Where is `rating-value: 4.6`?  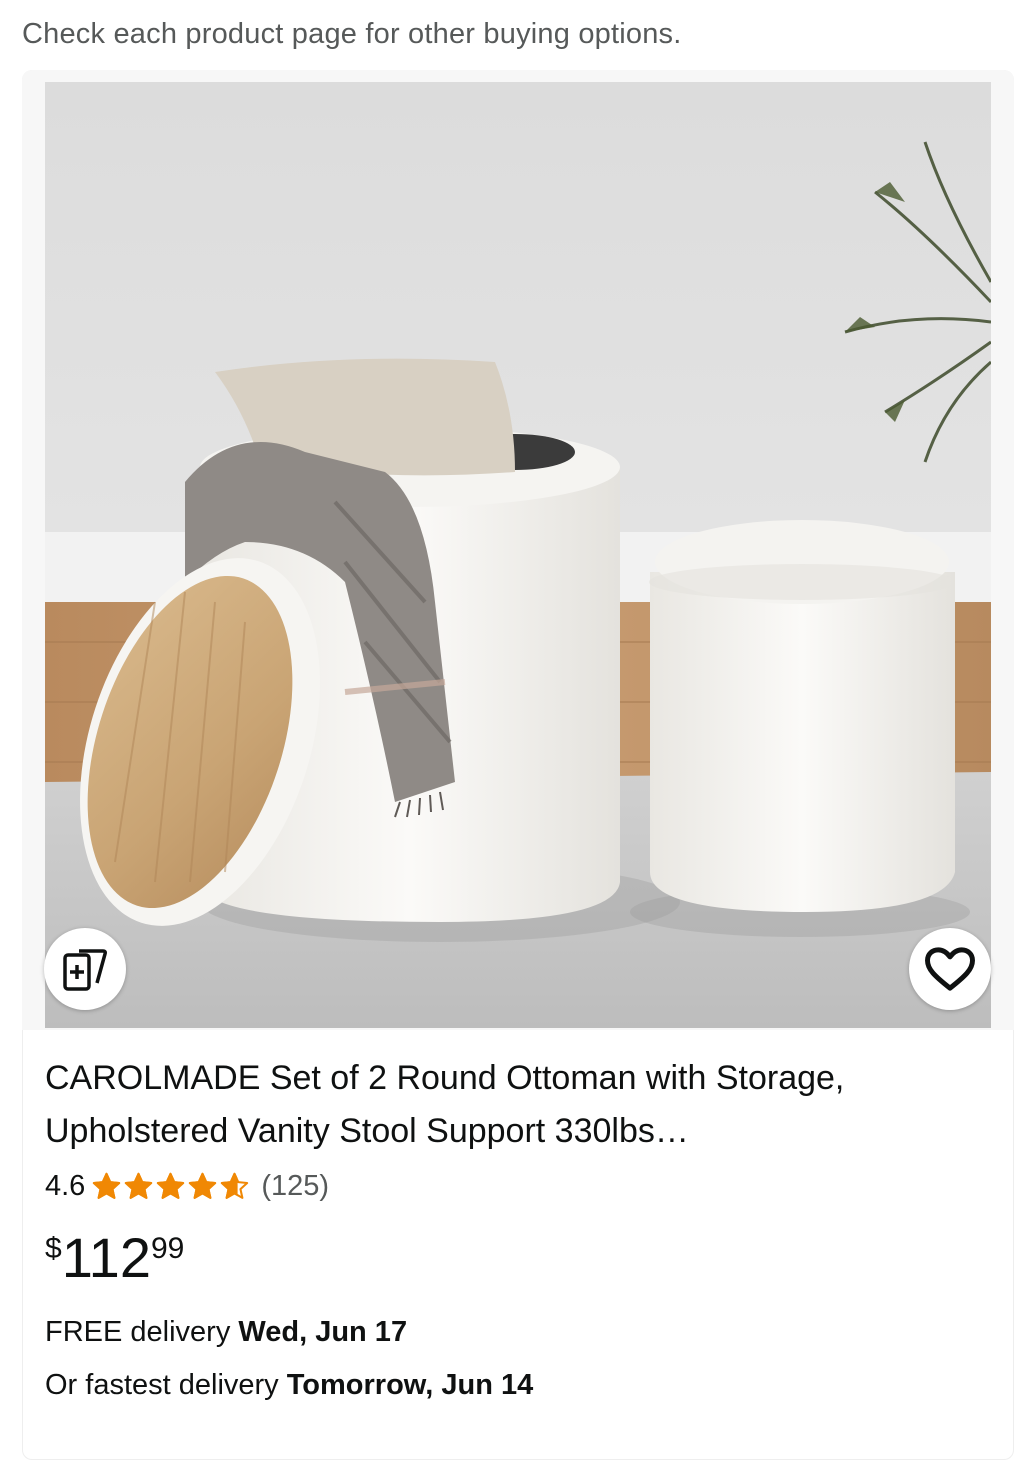 rating-value: 4.6 is located at coordinates (65, 1185).